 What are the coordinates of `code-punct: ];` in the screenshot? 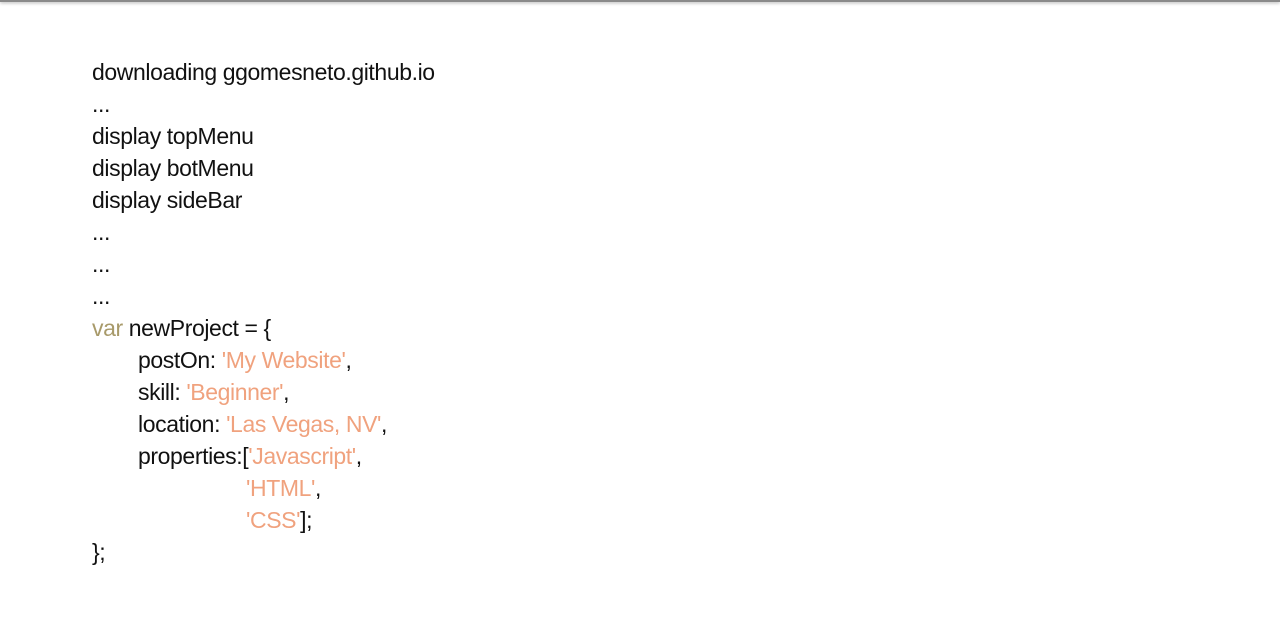 It's located at (306, 520).